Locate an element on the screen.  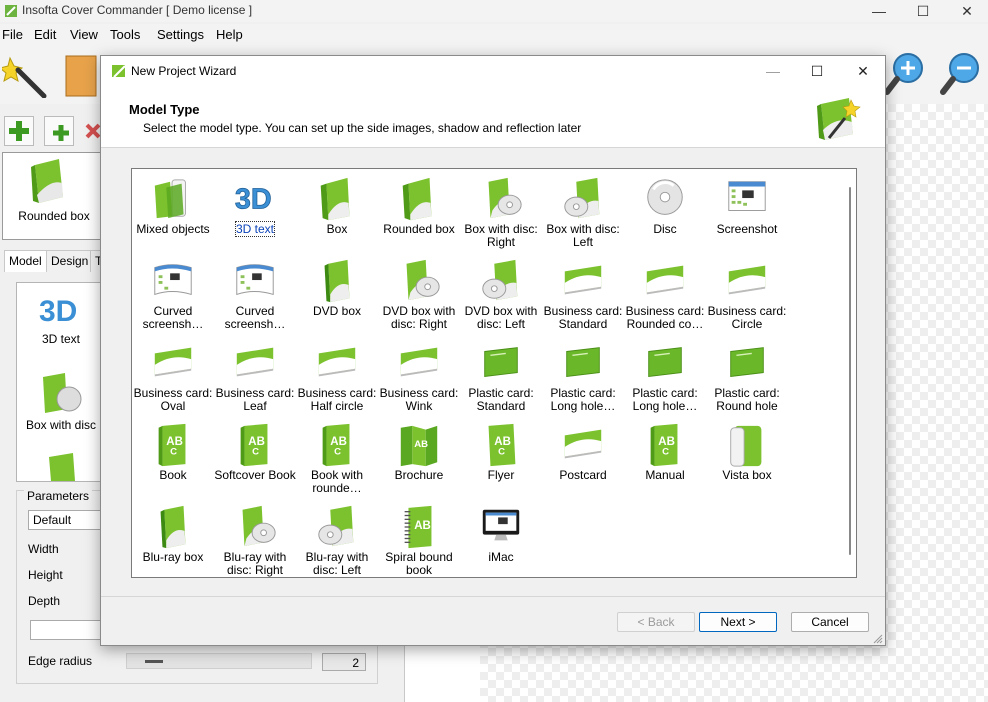
model-type-label: Business card: Oval is located at coordinates (173, 399).